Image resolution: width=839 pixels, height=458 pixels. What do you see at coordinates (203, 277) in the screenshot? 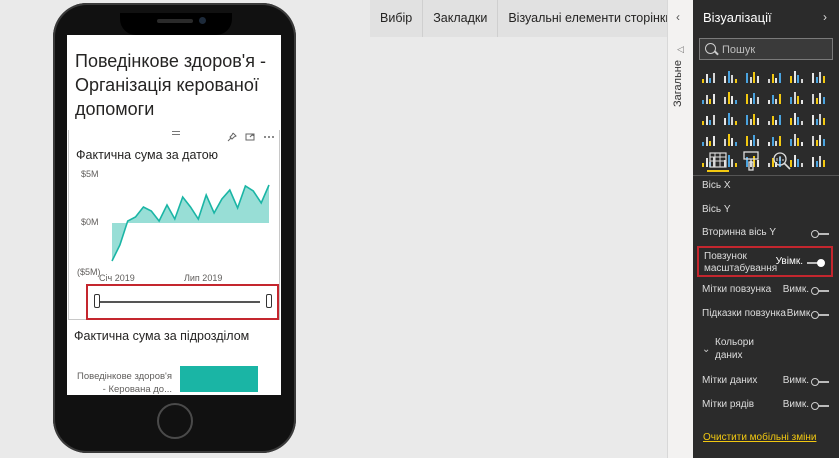
I see `x-tick-label: Лип 2019` at bounding box center [203, 277].